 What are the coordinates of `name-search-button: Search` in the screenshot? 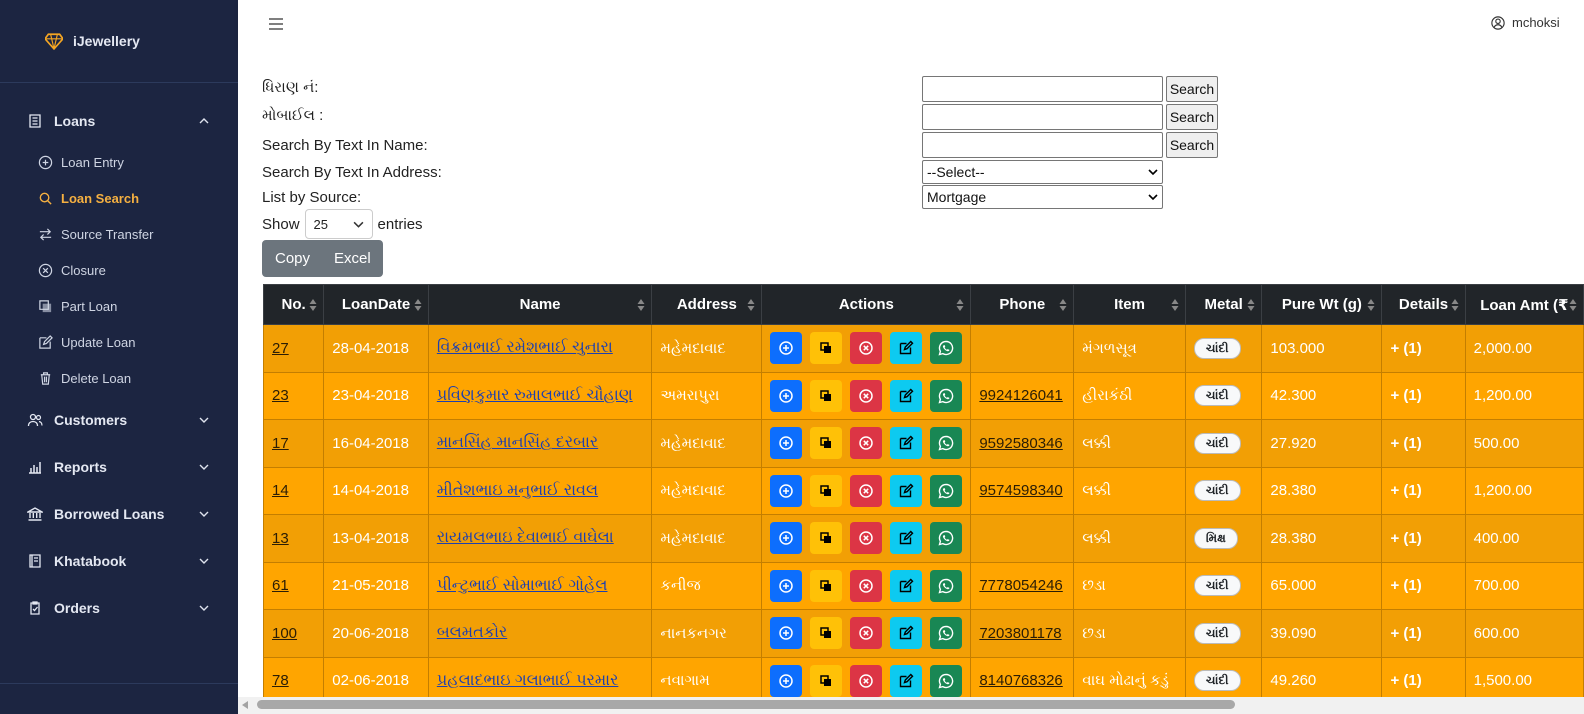 It's located at (1192, 145).